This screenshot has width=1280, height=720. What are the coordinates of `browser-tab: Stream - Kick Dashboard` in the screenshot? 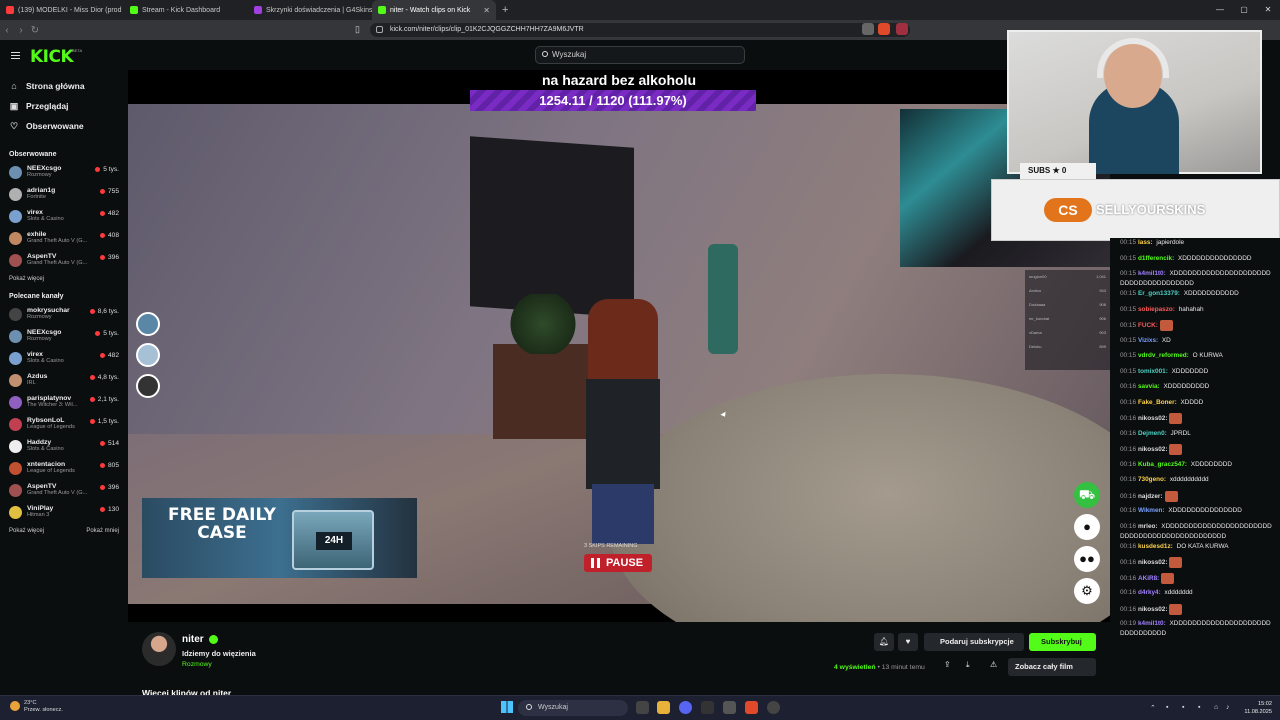 It's located at (186, 10).